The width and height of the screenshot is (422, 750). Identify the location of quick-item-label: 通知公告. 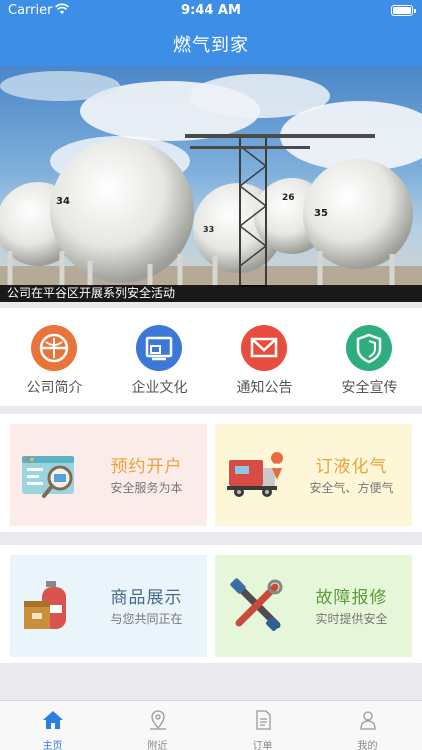
(264, 388).